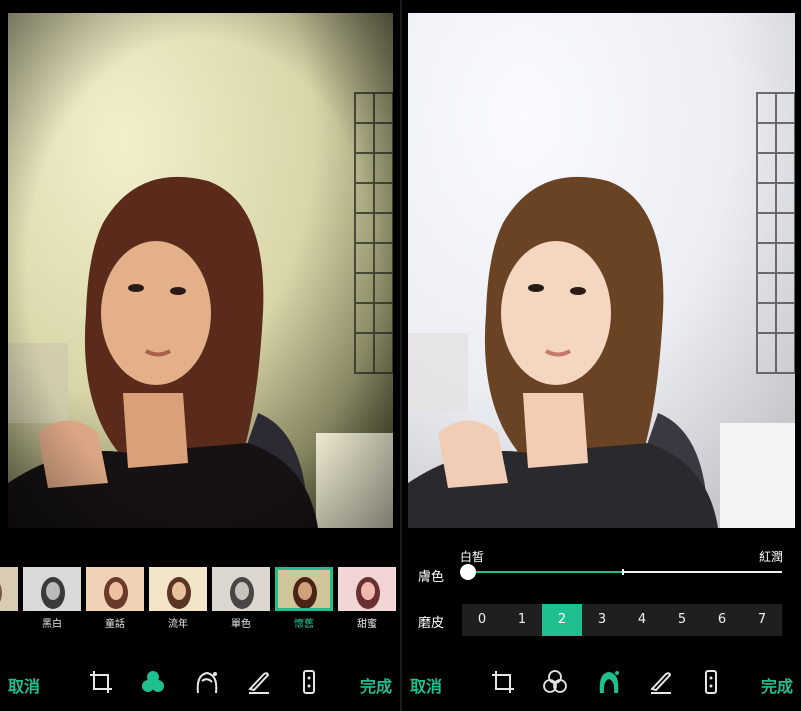 The width and height of the screenshot is (801, 711). Describe the element at coordinates (178, 624) in the screenshot. I see `filter-label: 流年` at that location.